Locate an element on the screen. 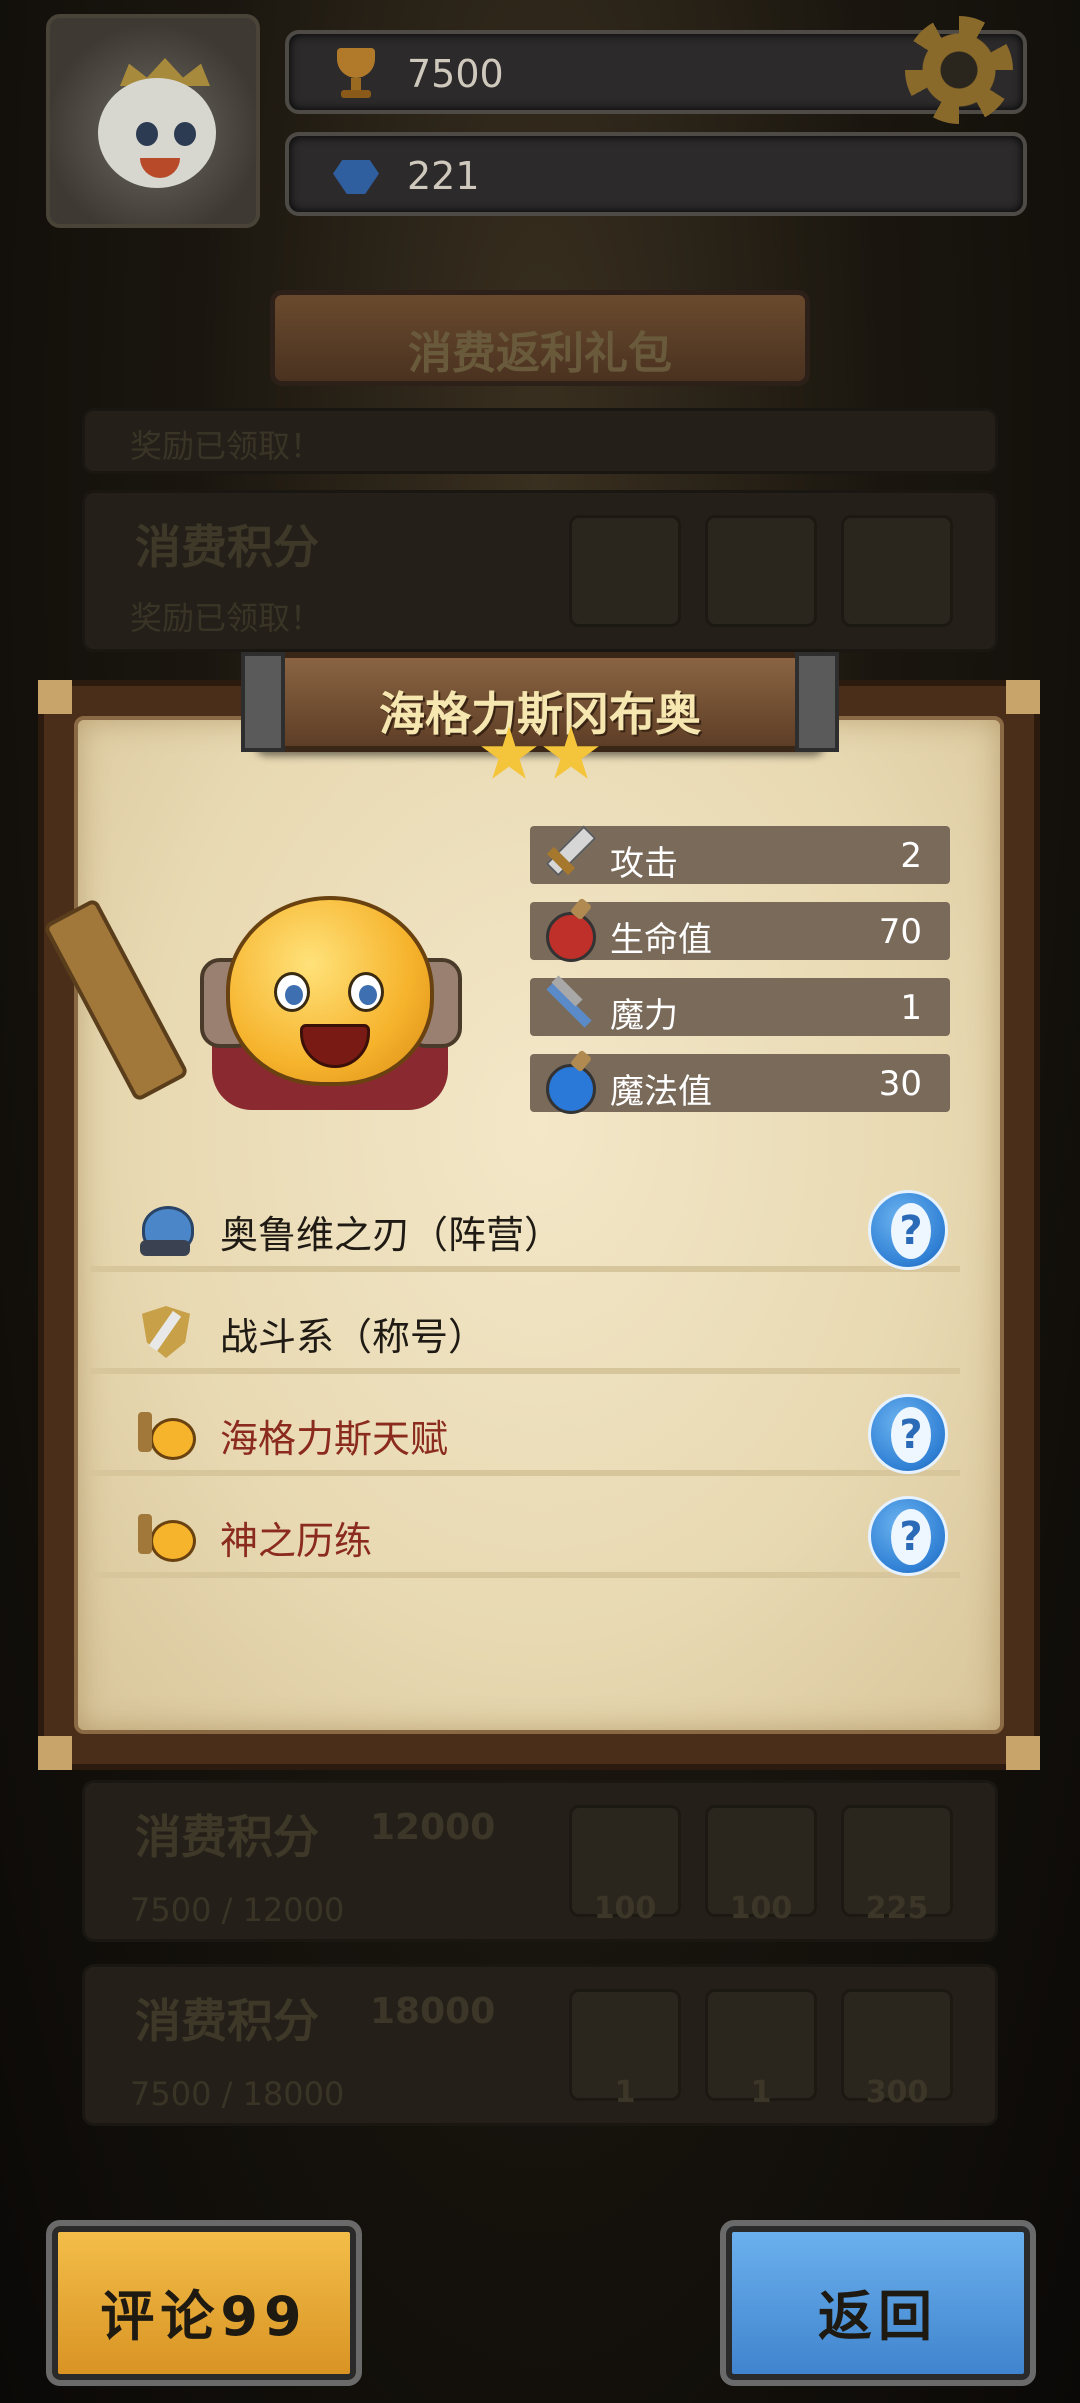 The width and height of the screenshot is (1080, 2403). stat-label: 生命值 is located at coordinates (661, 940).